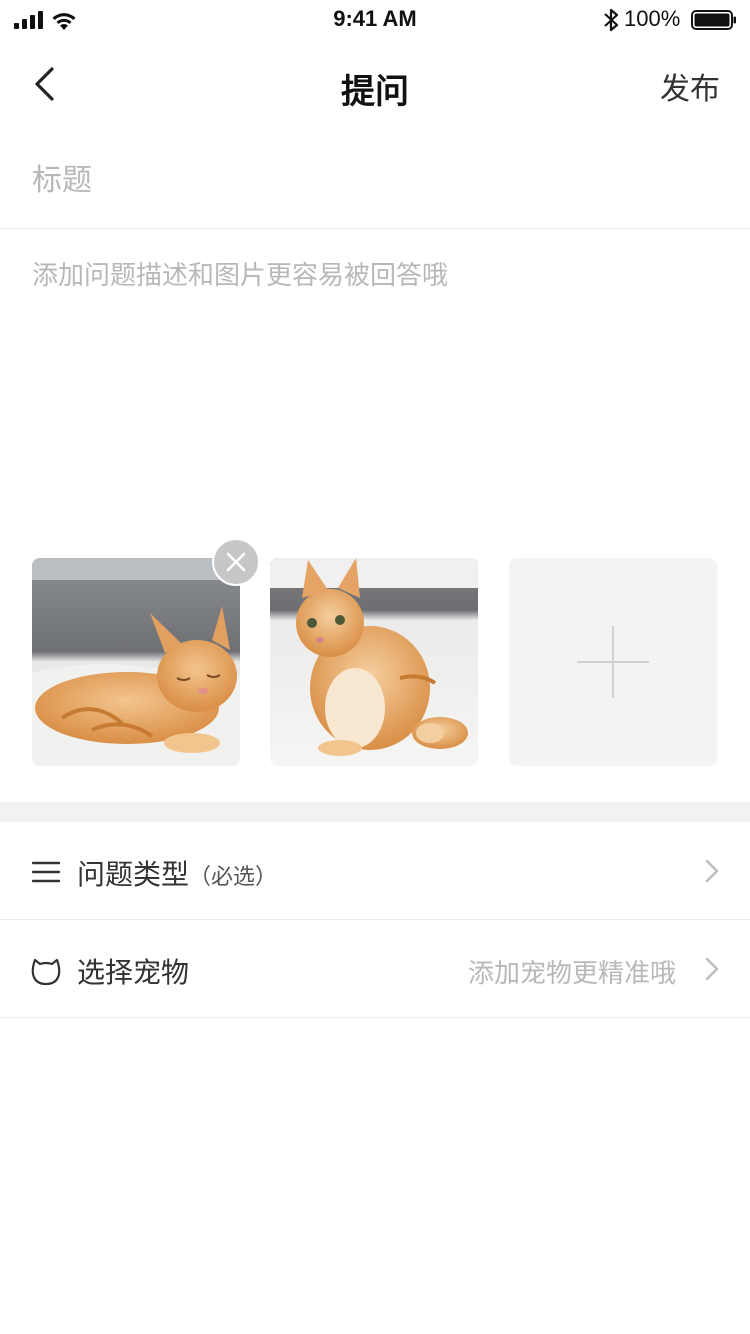  I want to click on select-pet-label: 选择宠物, so click(133, 972).